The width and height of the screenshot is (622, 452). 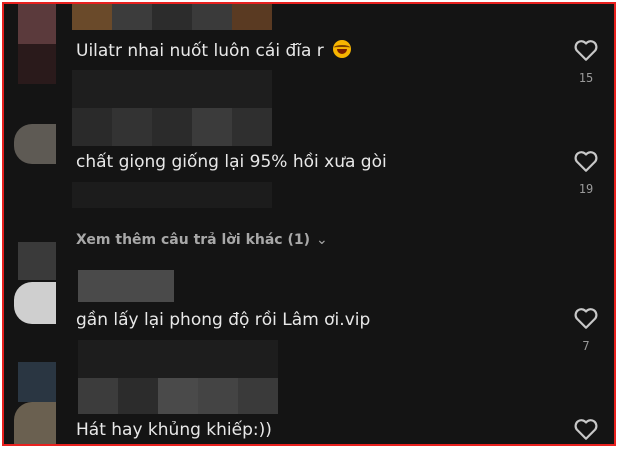 What do you see at coordinates (200, 51) in the screenshot?
I see `comment-body: Uilatr nhai nuốt luôn cái đĩa r` at bounding box center [200, 51].